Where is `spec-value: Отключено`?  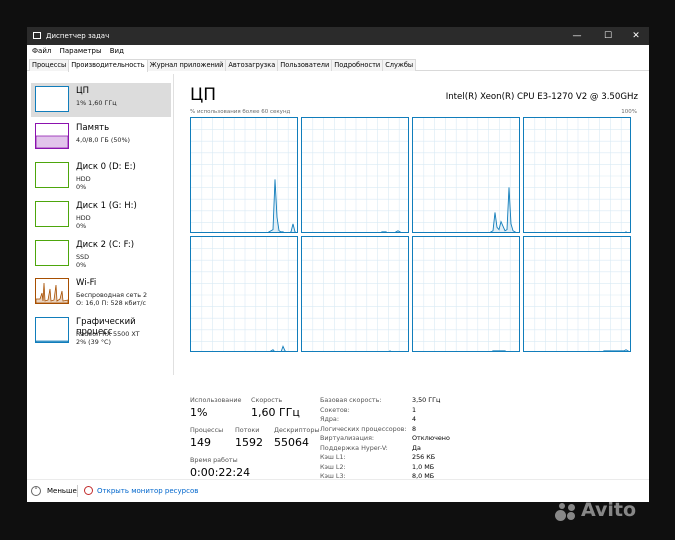
spec-value: Отключено is located at coordinates (431, 438).